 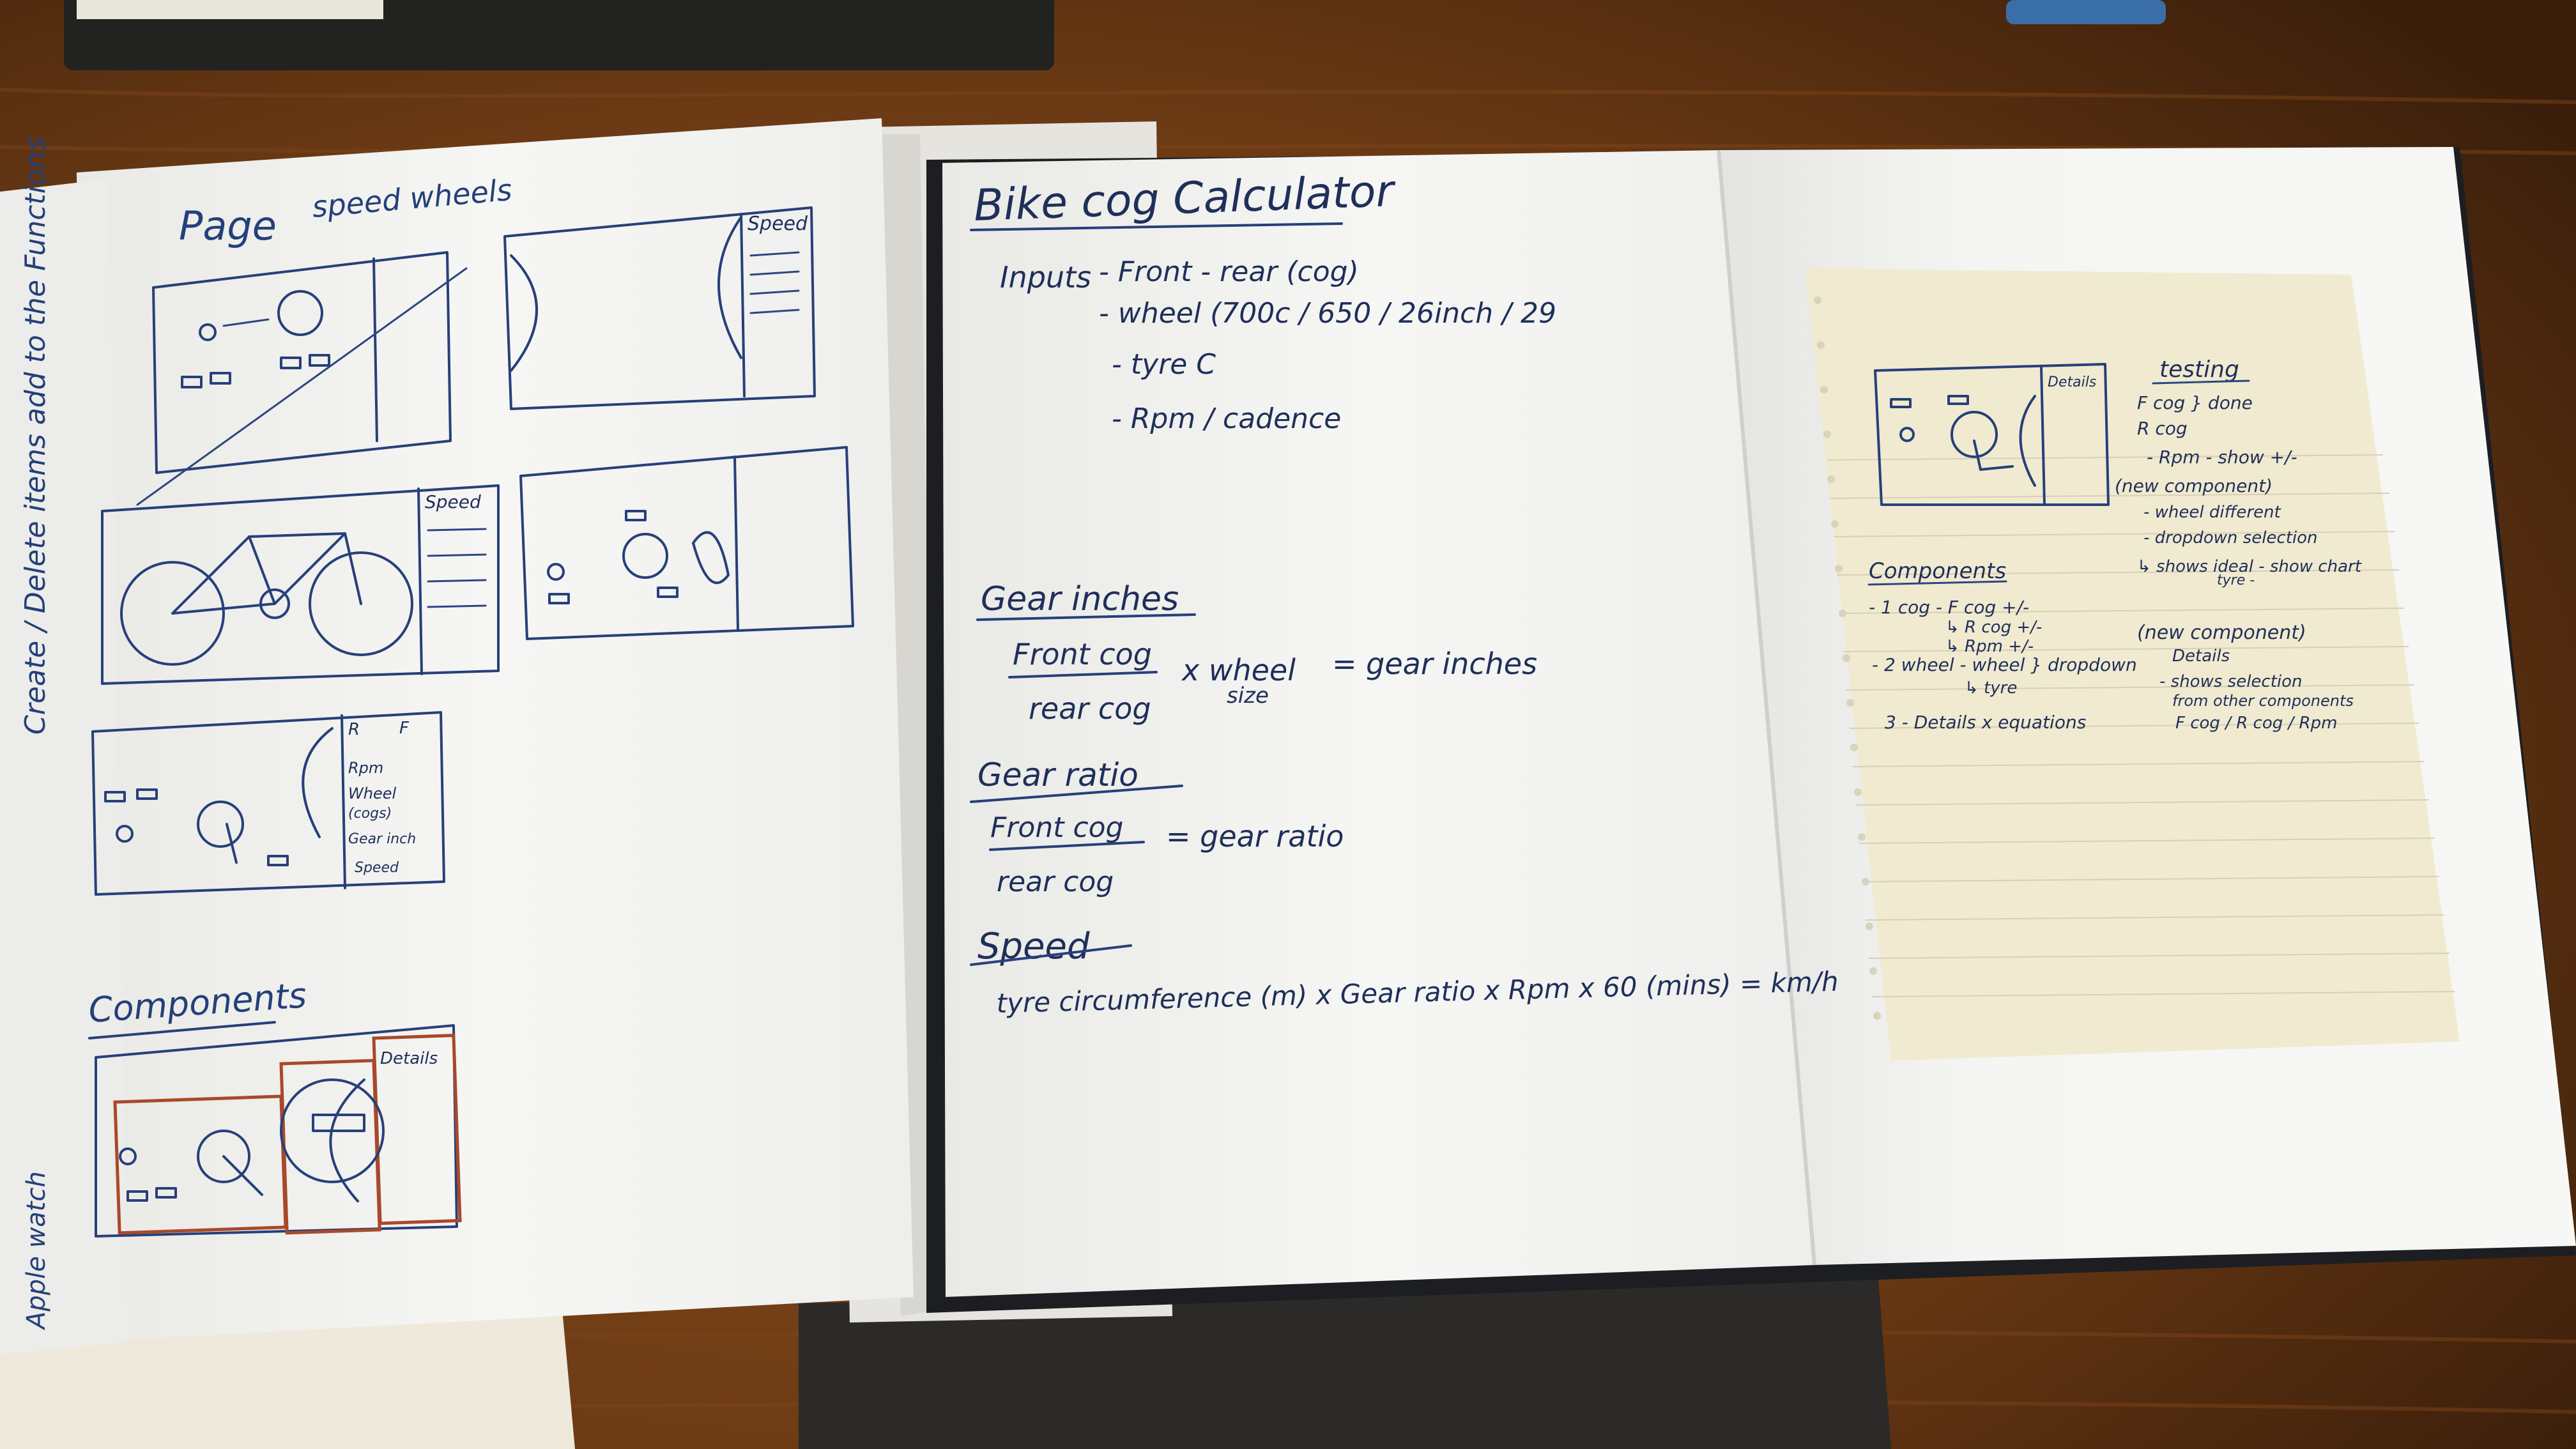 I want to click on sticky-component-line-1: - 1 cog - F cog +/-, so click(x=1949, y=607).